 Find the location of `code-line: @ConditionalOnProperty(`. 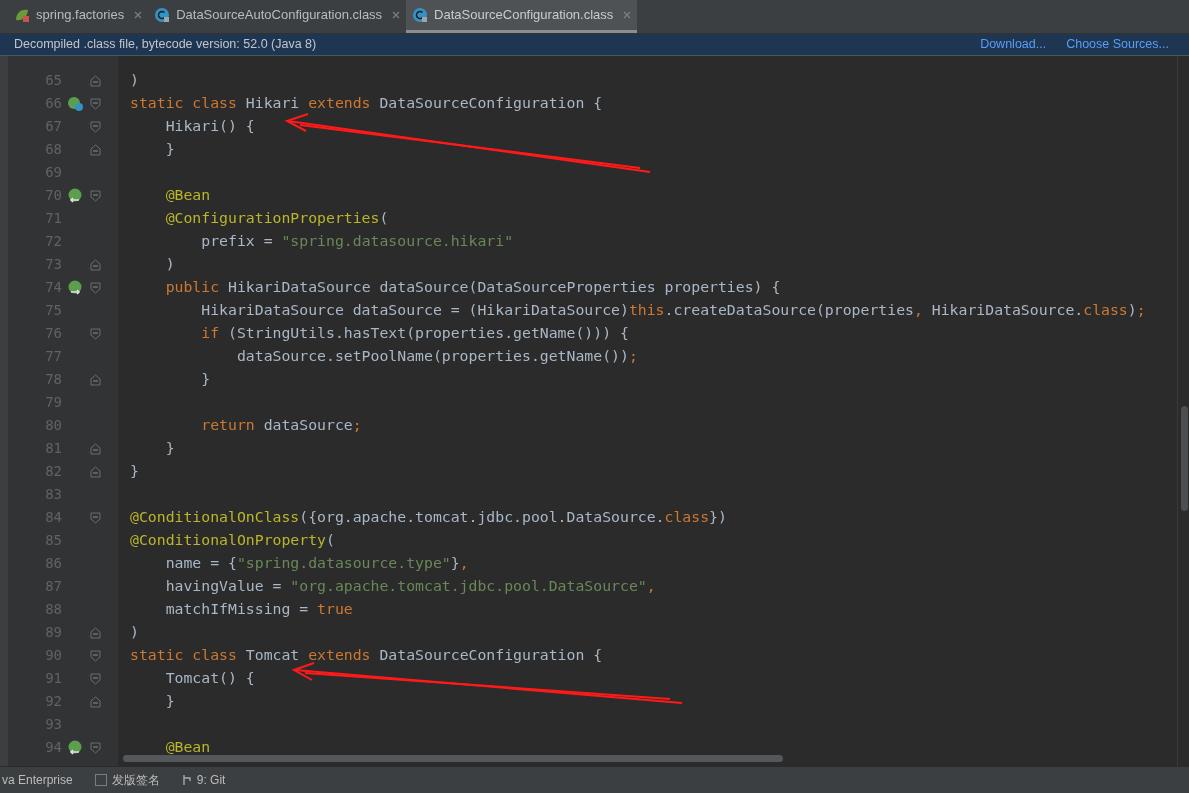

code-line: @ConditionalOnProperty( is located at coordinates (232, 540).